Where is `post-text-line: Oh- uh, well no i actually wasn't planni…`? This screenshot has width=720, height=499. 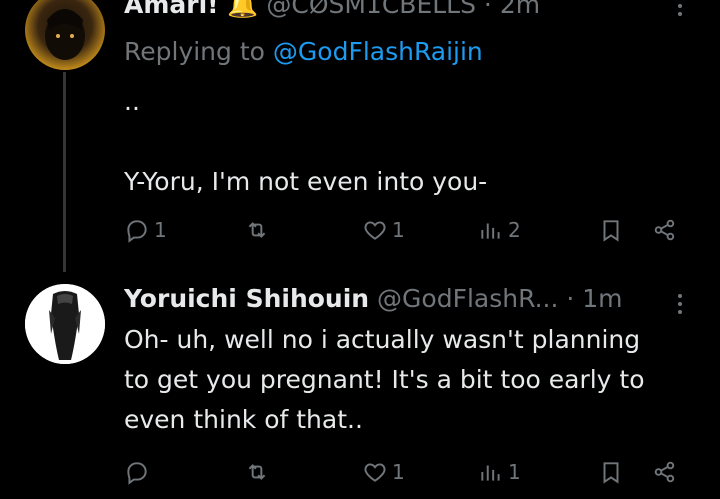 post-text-line: Oh- uh, well no i actually wasn't planni… is located at coordinates (382, 339).